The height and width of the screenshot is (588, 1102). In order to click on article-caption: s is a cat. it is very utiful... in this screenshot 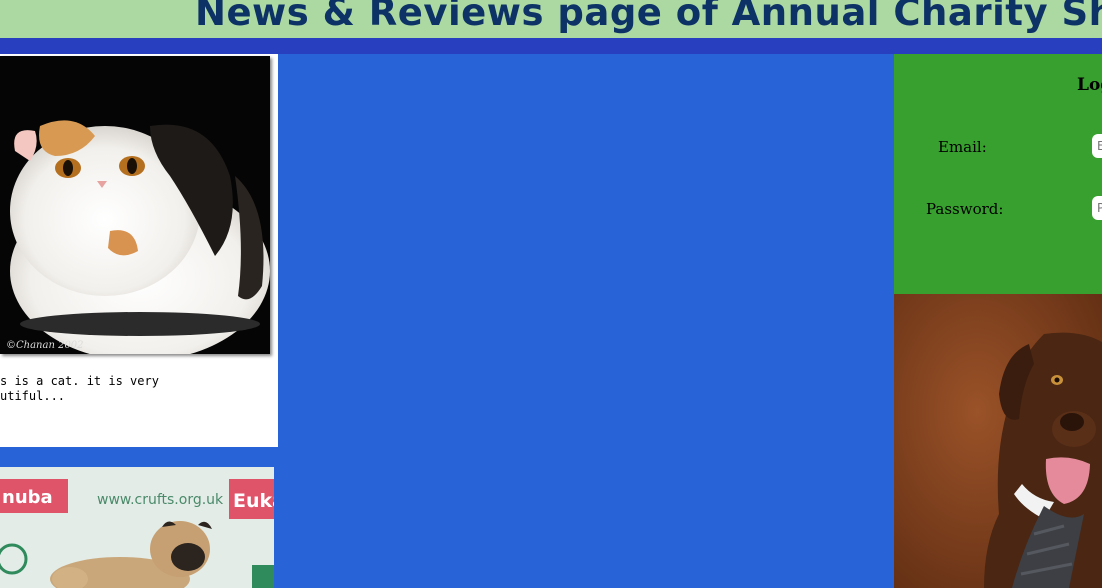, I will do `click(79, 388)`.